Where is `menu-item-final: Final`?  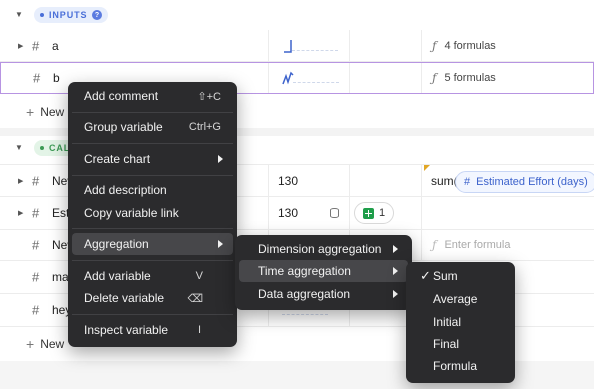
menu-item-final: Final is located at coordinates (460, 344).